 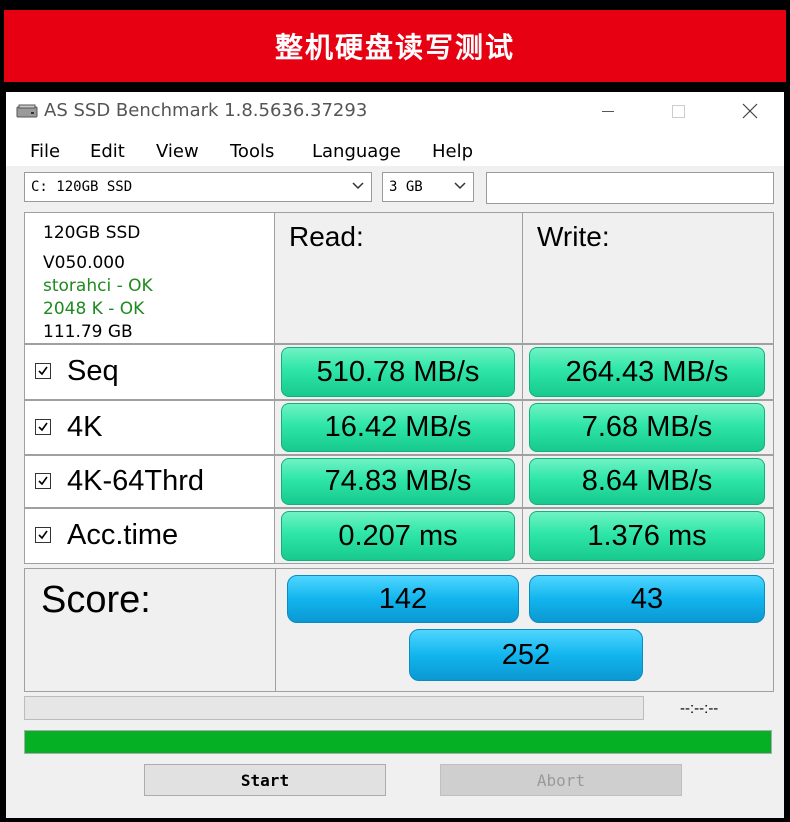 What do you see at coordinates (98, 286) in the screenshot?
I see `driver-status: storahci - OK` at bounding box center [98, 286].